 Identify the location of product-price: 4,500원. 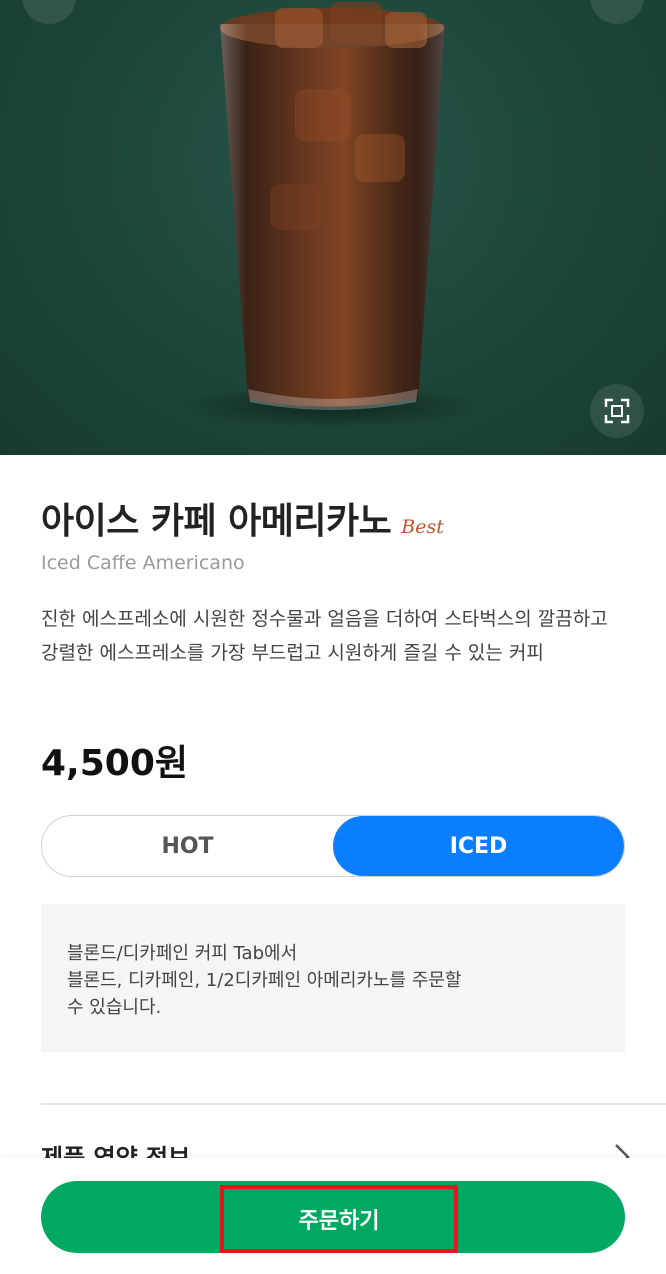
(114, 763).